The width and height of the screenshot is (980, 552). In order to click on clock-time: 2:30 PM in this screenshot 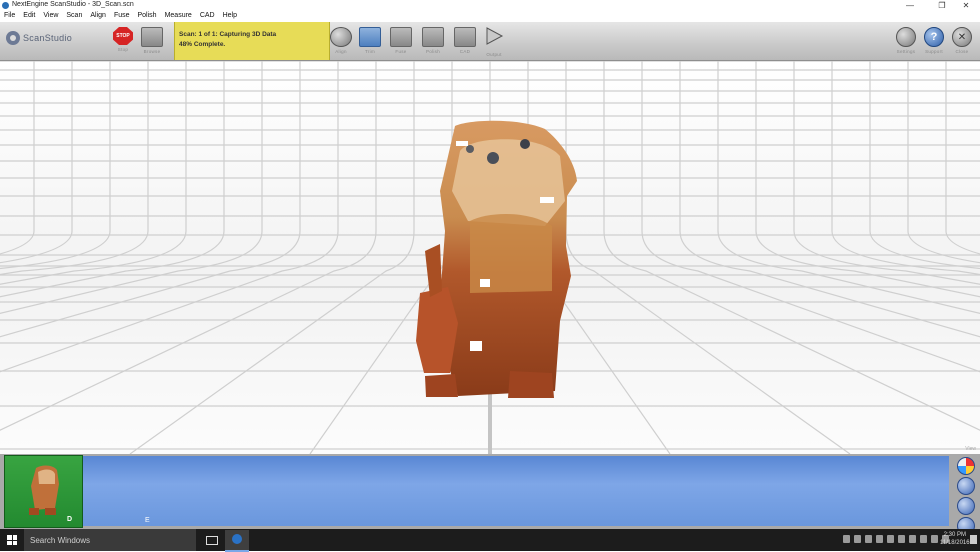, I will do `click(954, 535)`.